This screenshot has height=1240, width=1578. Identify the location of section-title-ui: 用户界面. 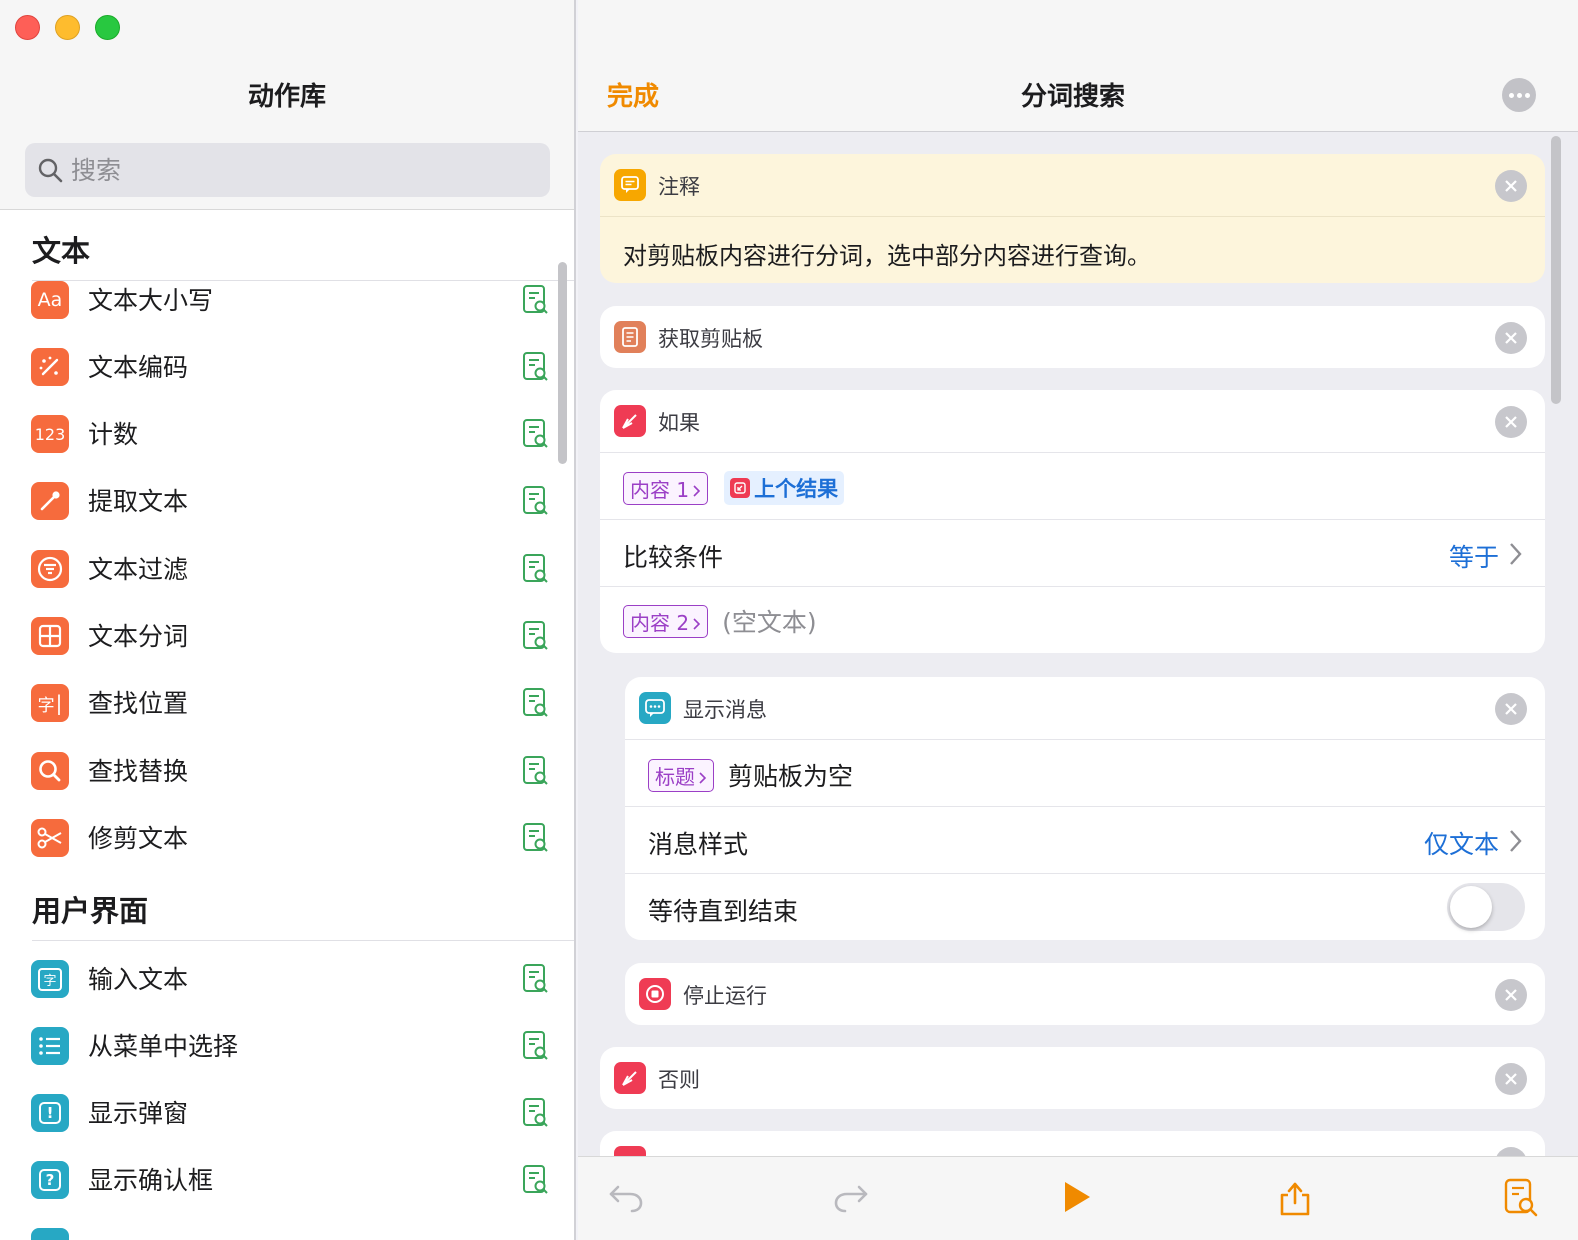
(90, 911).